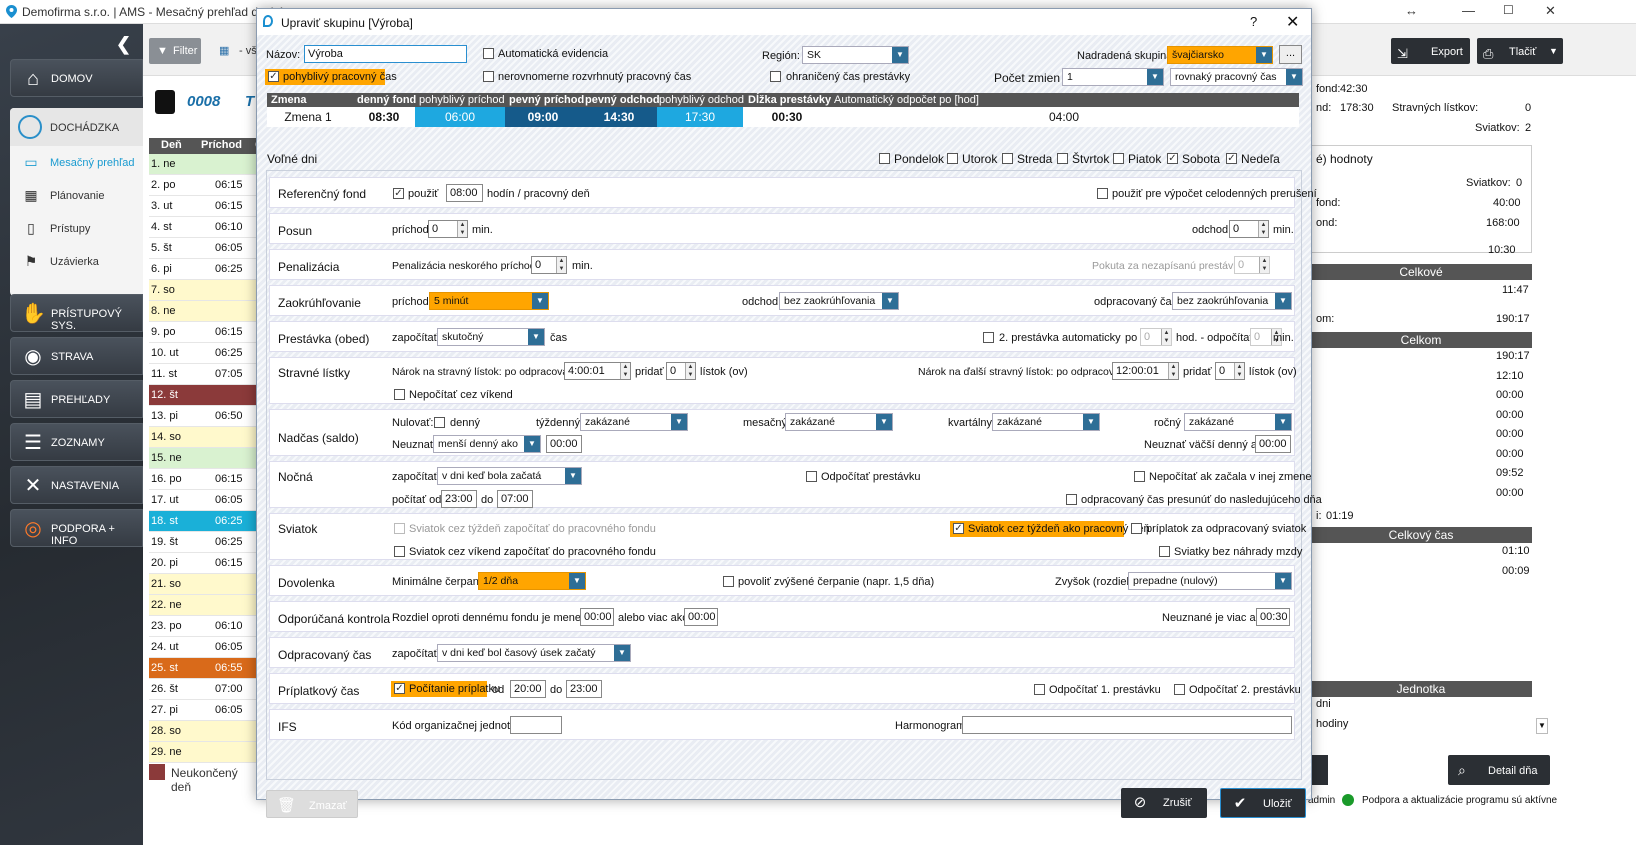  I want to click on auto-evidence-checkbox, so click(488, 53).